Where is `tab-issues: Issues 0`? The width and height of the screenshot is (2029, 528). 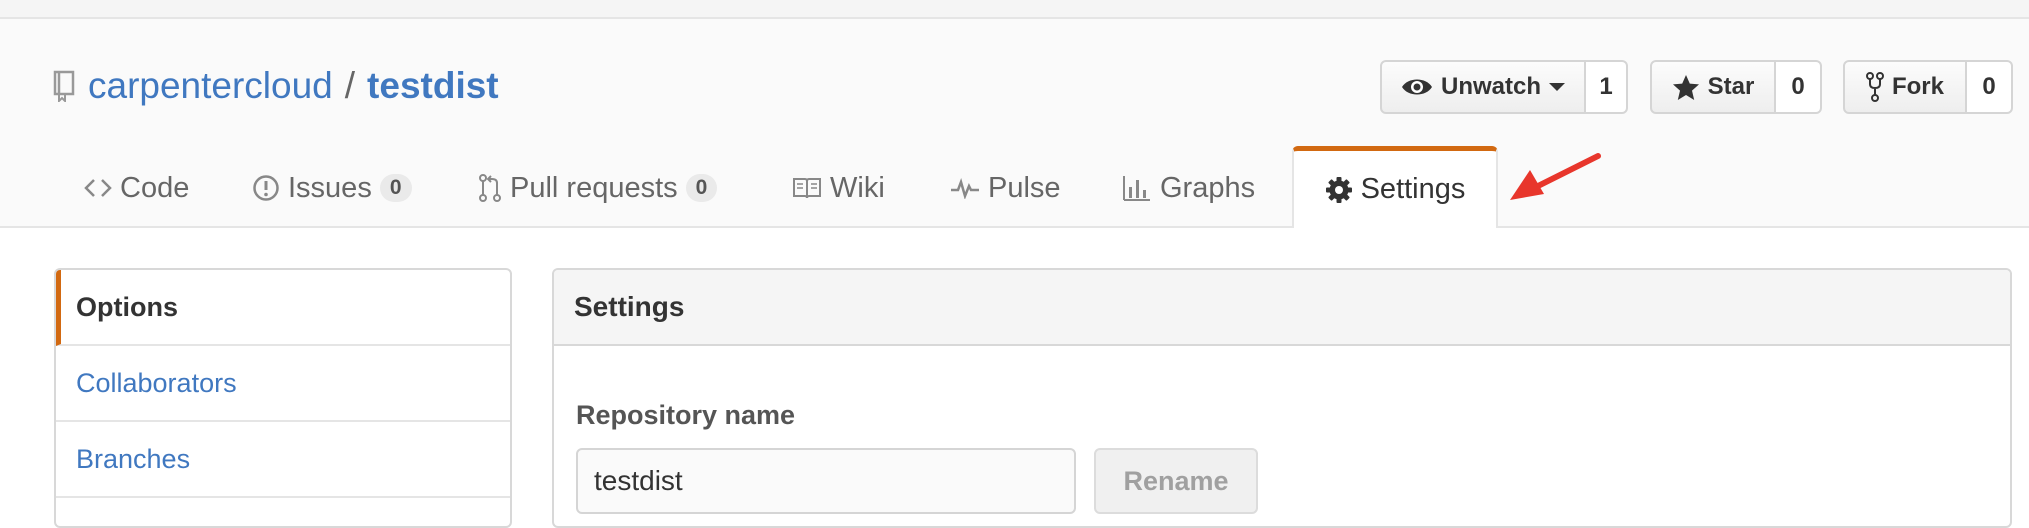
tab-issues: Issues 0 is located at coordinates (332, 188).